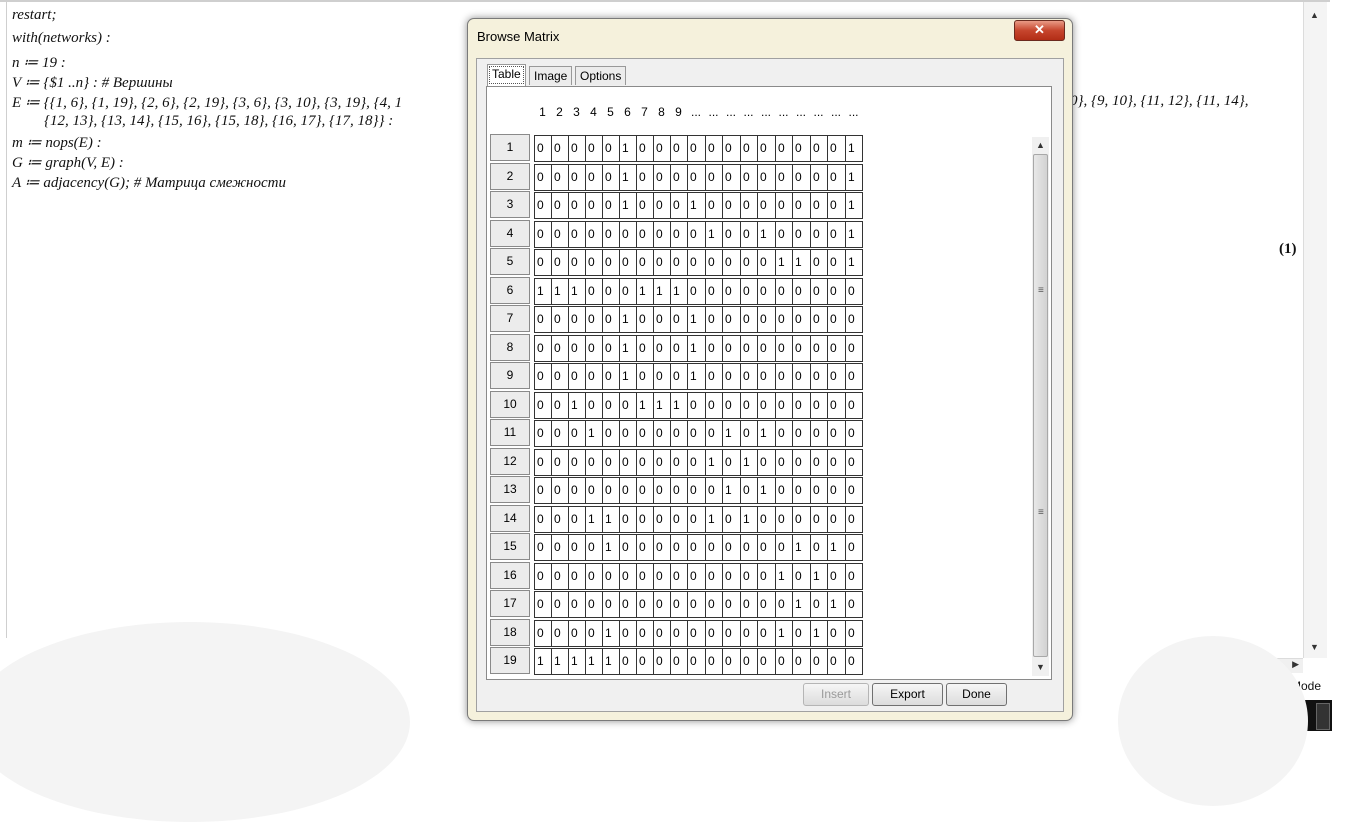 The width and height of the screenshot is (1366, 822). What do you see at coordinates (1295, 664) in the screenshot?
I see `scroll-right-icon: ▶` at bounding box center [1295, 664].